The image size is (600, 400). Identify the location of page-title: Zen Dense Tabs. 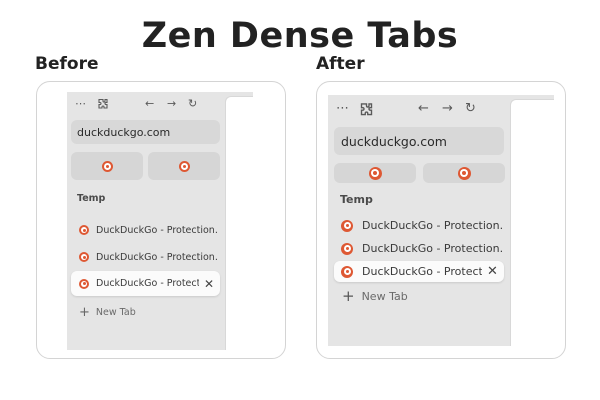
(300, 36).